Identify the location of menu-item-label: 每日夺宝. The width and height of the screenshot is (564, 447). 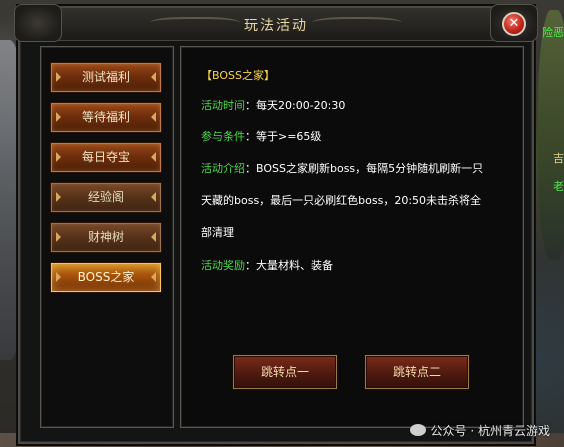
(105, 157).